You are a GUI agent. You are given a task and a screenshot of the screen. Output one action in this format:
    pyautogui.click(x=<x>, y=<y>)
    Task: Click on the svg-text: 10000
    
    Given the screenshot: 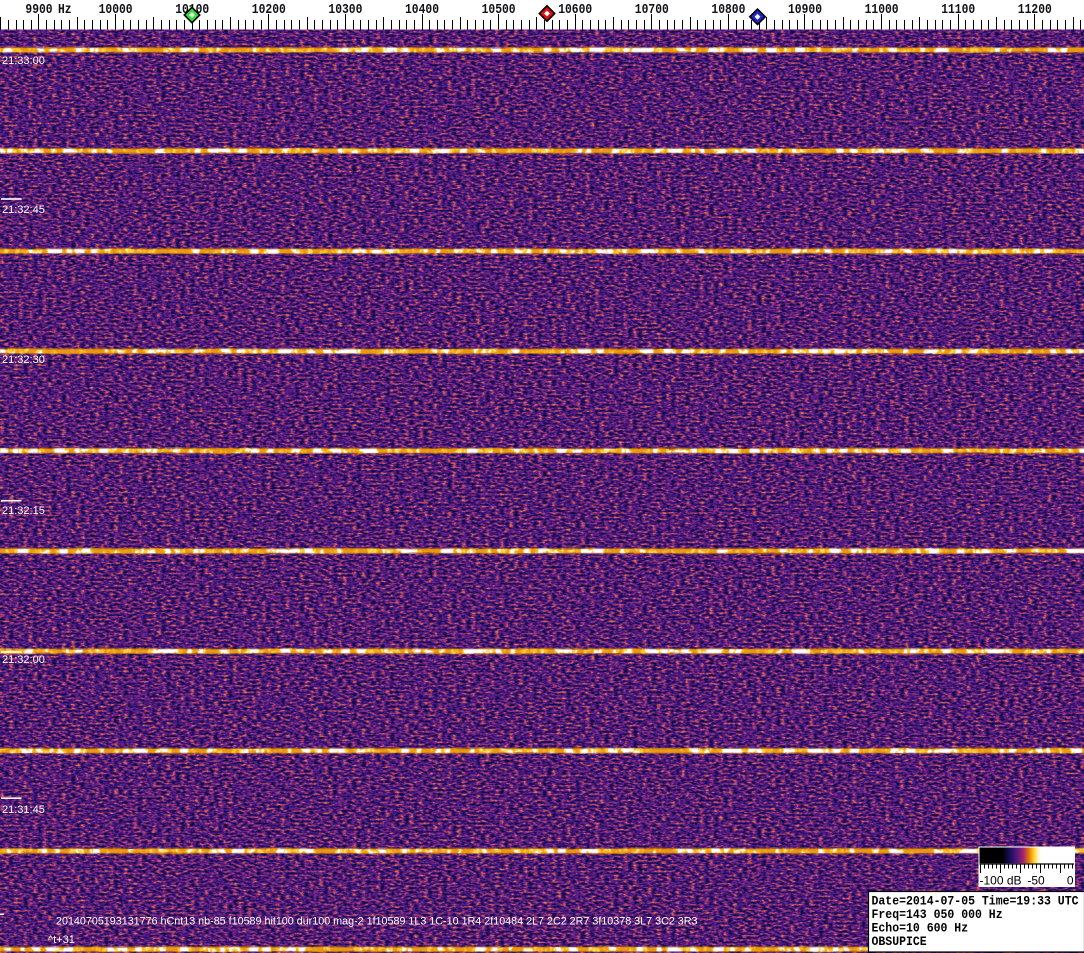 What is the action you would take?
    pyautogui.click(x=116, y=10)
    